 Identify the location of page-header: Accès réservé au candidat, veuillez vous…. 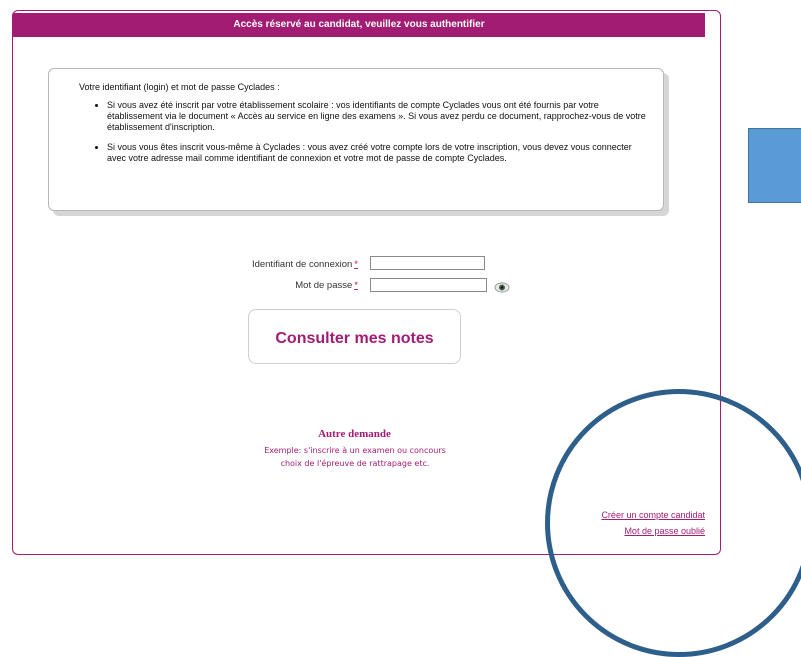
(359, 25).